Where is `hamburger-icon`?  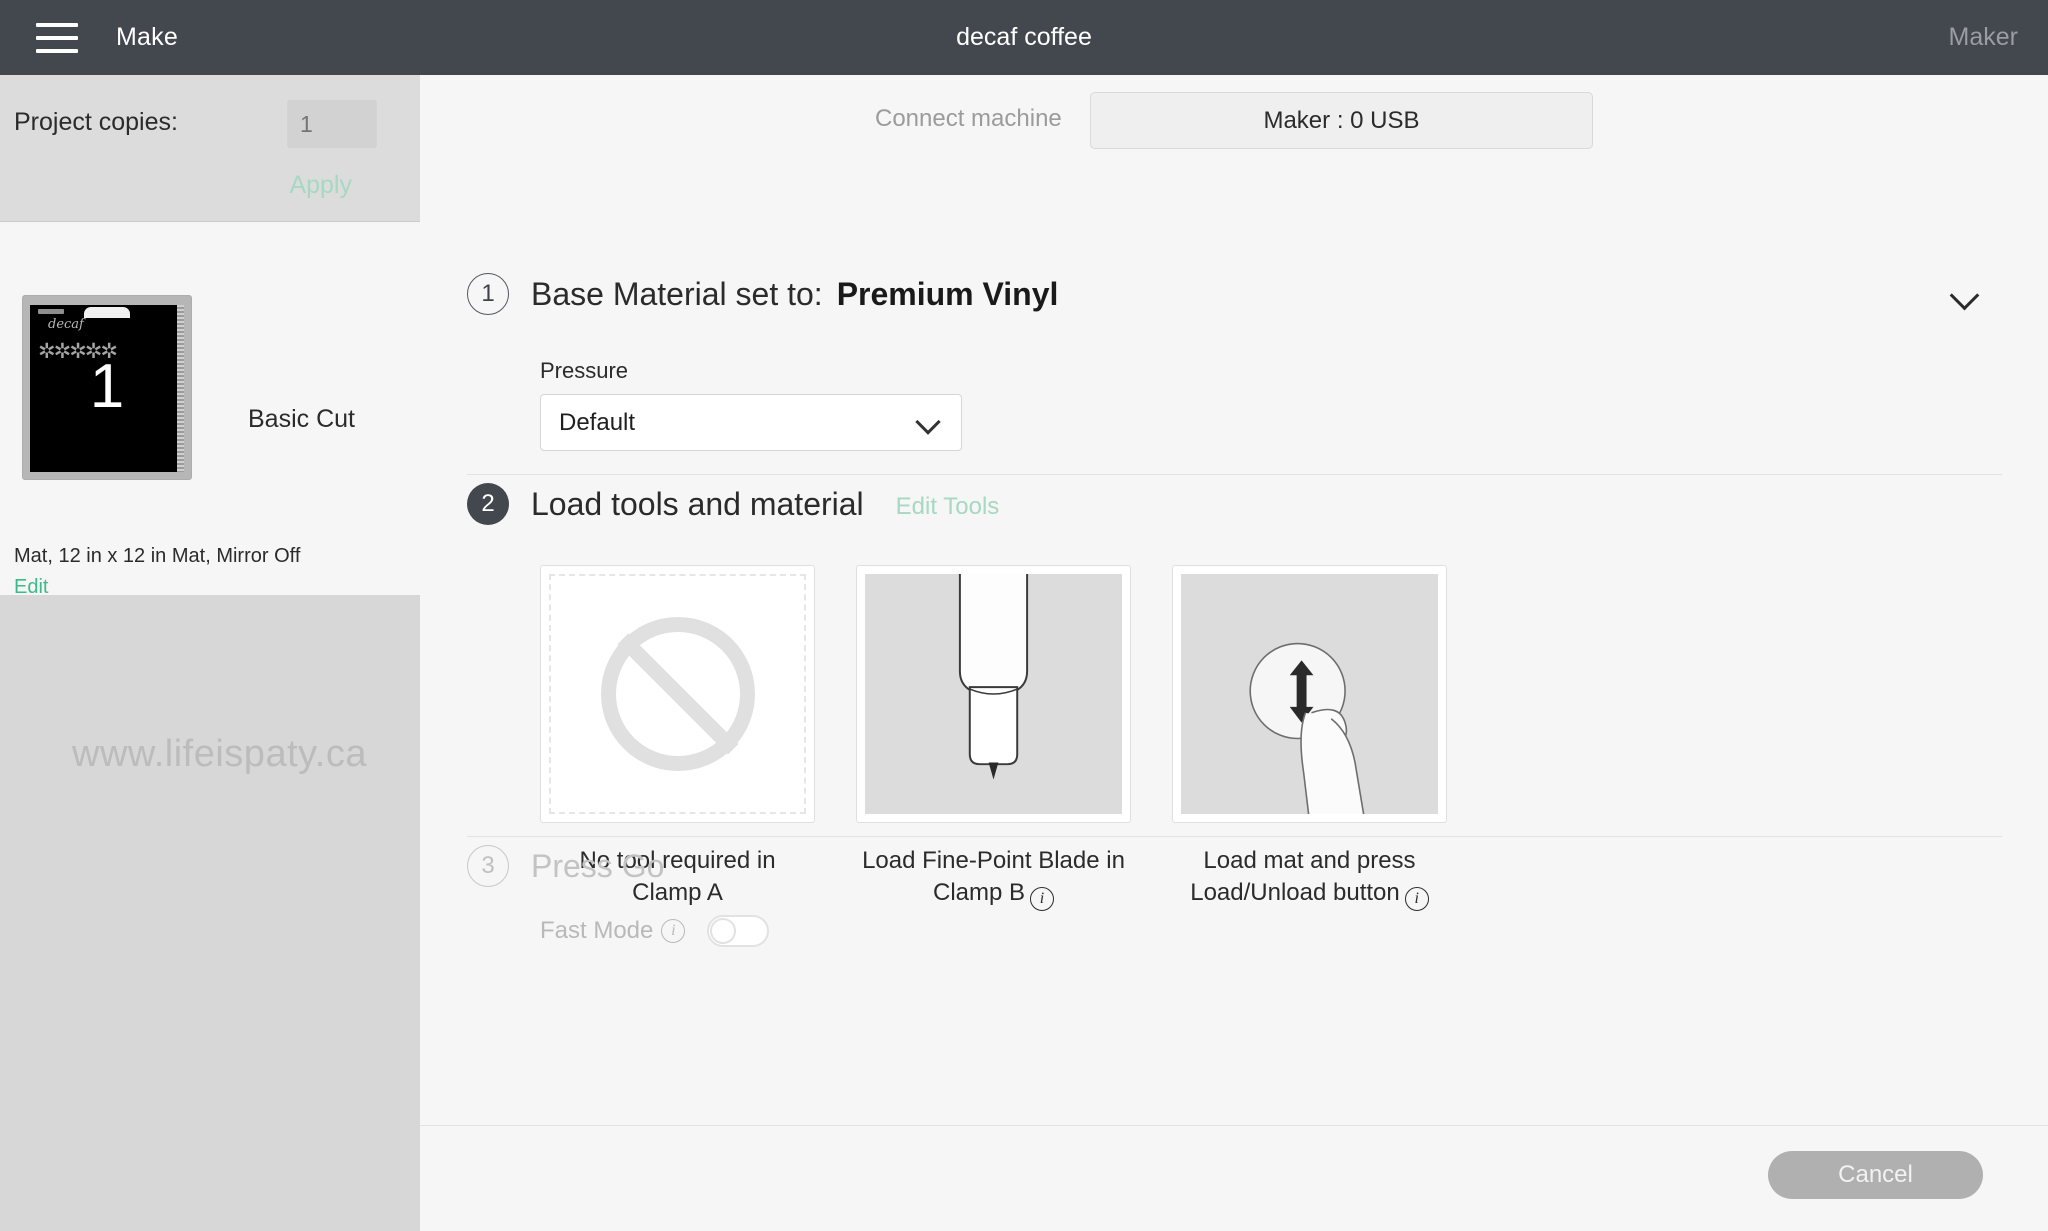
hamburger-icon is located at coordinates (57, 37).